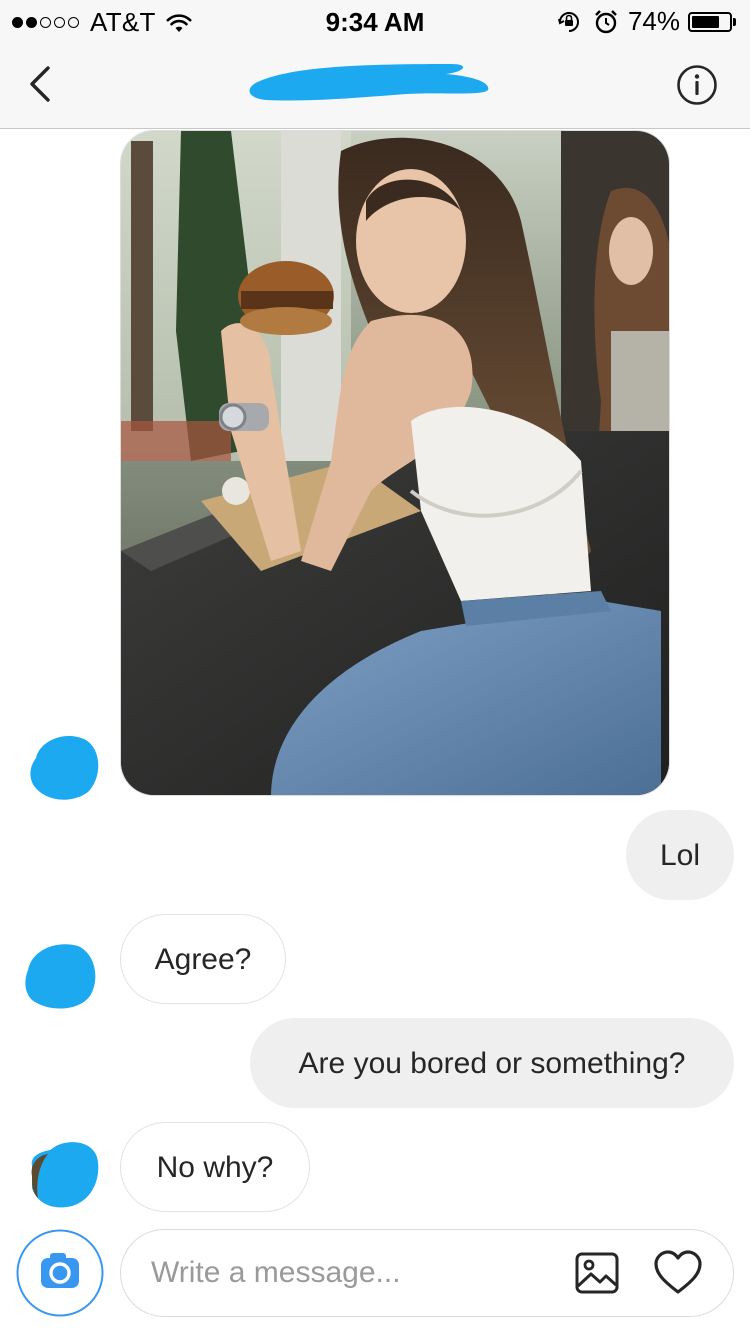 This screenshot has width=750, height=1334. What do you see at coordinates (375, 20) in the screenshot?
I see `status-bar: AT&T 9:34 AM 74%` at bounding box center [375, 20].